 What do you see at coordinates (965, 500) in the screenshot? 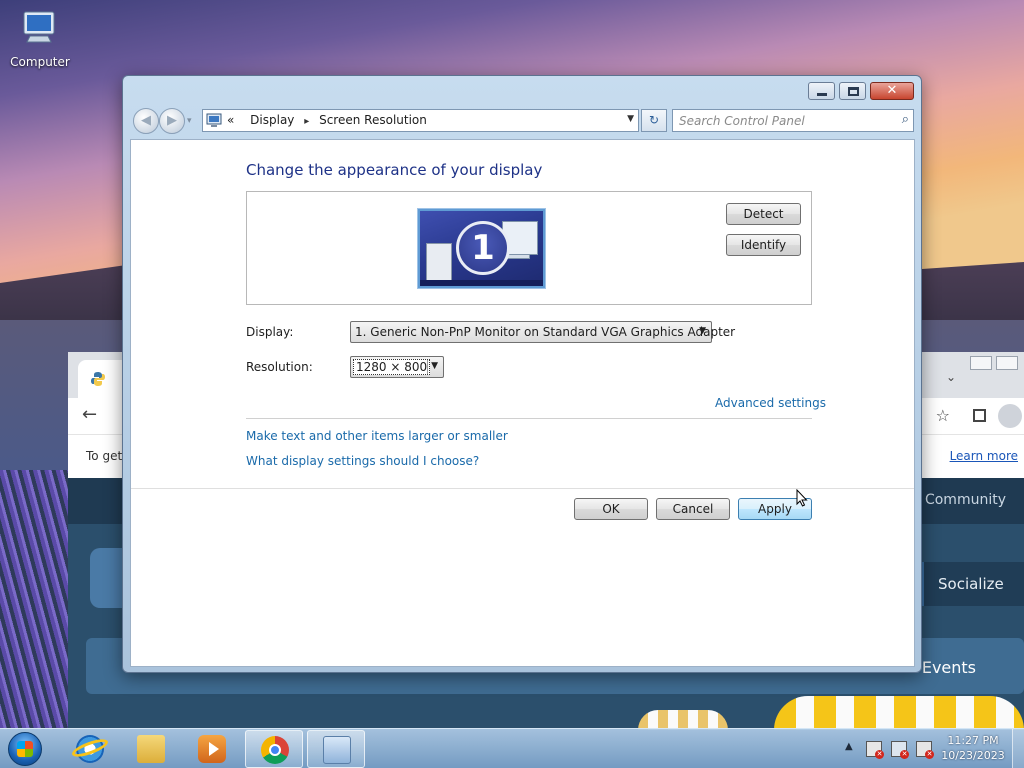
I see `nav-community-link: Community` at bounding box center [965, 500].